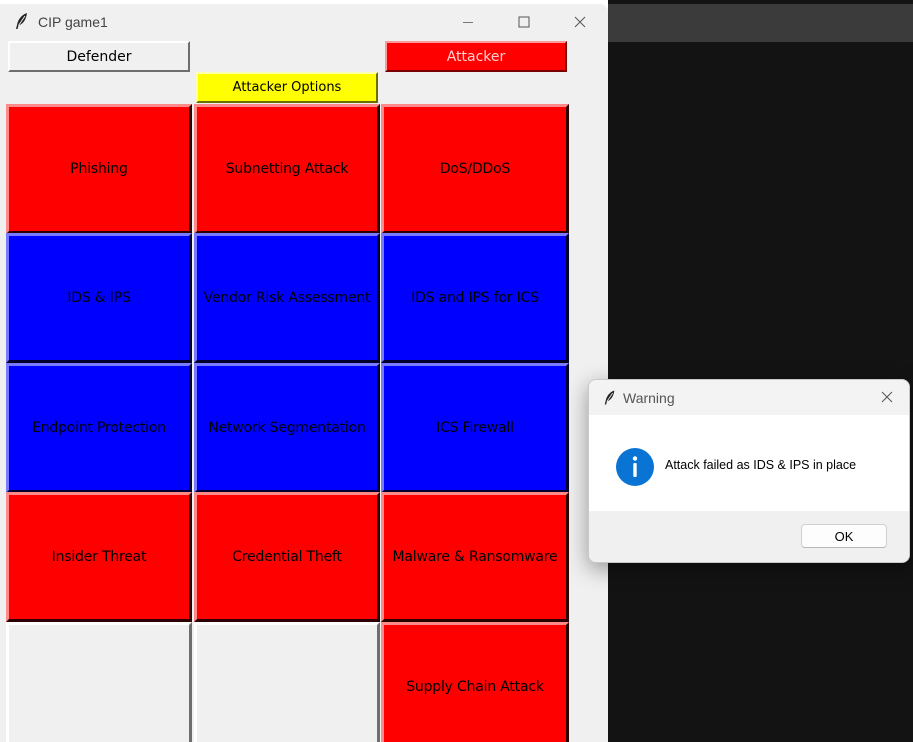 The width and height of the screenshot is (913, 742). What do you see at coordinates (304, 21) in the screenshot?
I see `window-titlebar: CIP game1` at bounding box center [304, 21].